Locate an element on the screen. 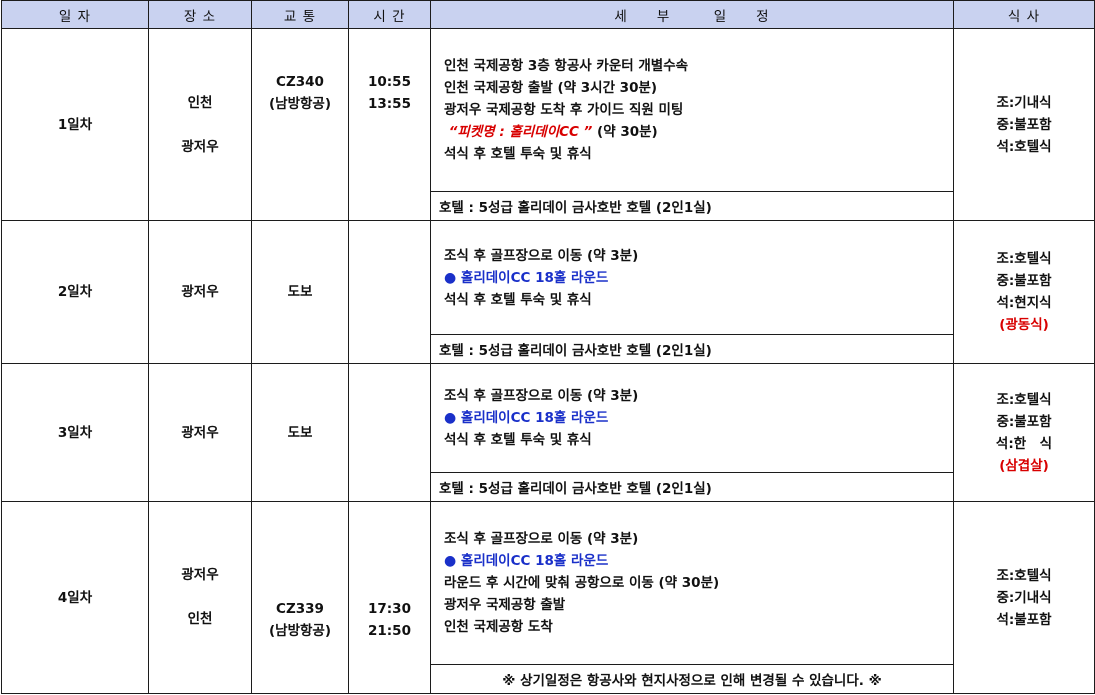 This screenshot has height=695, width=1095. day-label: 4일차 is located at coordinates (75, 597).